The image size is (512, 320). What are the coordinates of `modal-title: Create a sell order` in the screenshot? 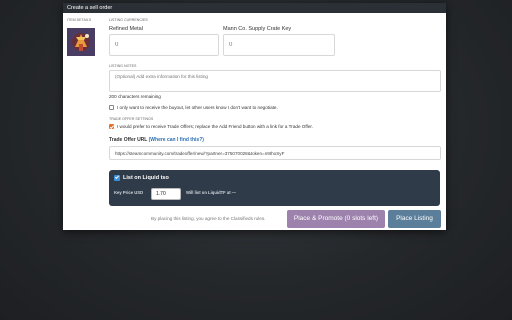 It's located at (254, 8).